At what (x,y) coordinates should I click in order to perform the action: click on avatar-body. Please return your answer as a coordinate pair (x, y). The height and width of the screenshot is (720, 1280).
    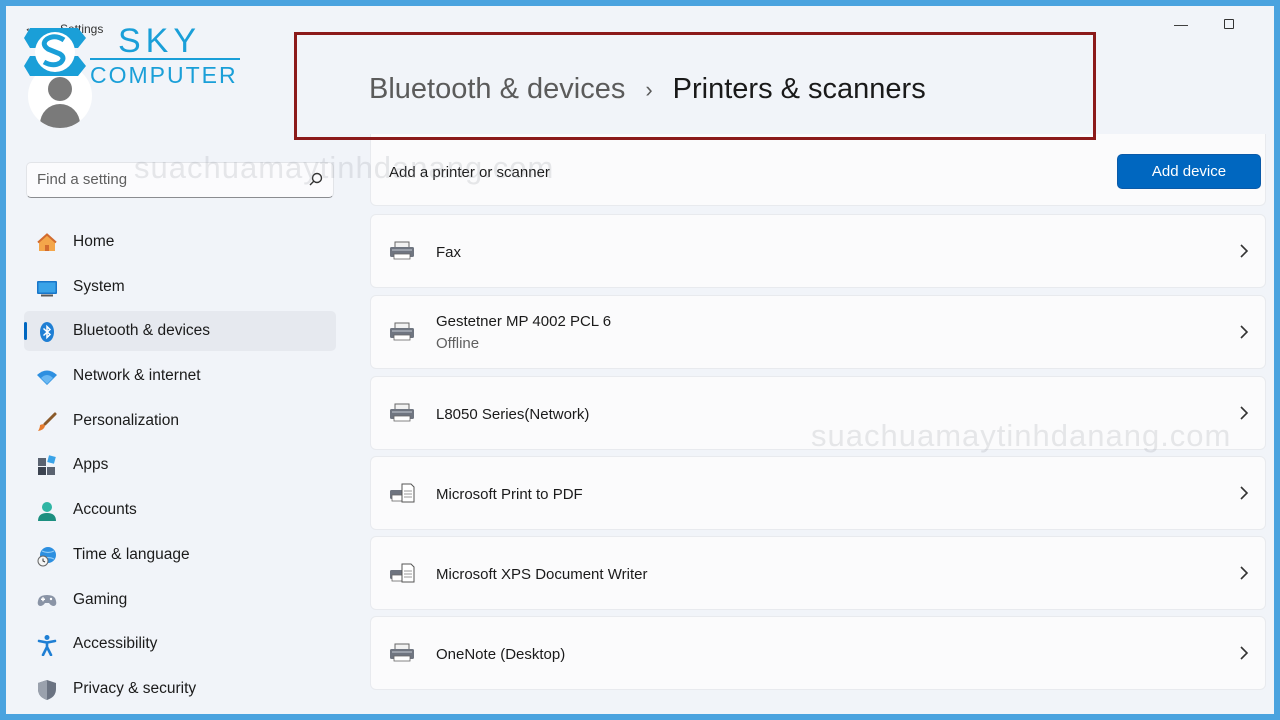
    Looking at the image, I should click on (60, 116).